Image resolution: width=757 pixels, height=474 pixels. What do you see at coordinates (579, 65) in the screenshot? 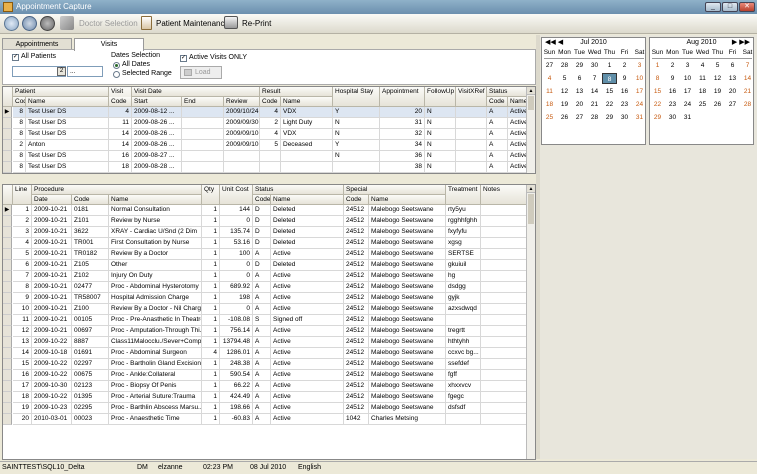
I see `calendar-day-outside: 29` at bounding box center [579, 65].